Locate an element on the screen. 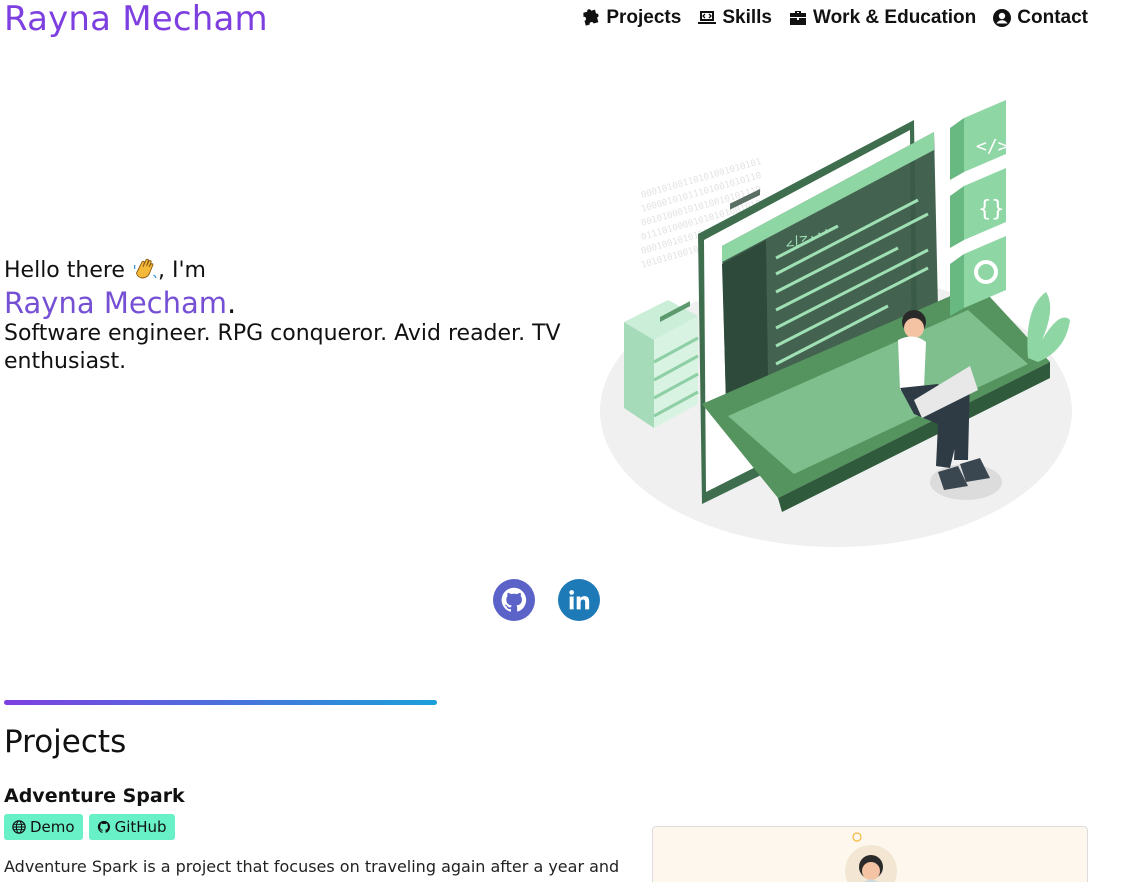 Image resolution: width=1121 pixels, height=882 pixels. project-title: Adventure Spark is located at coordinates (94, 796).